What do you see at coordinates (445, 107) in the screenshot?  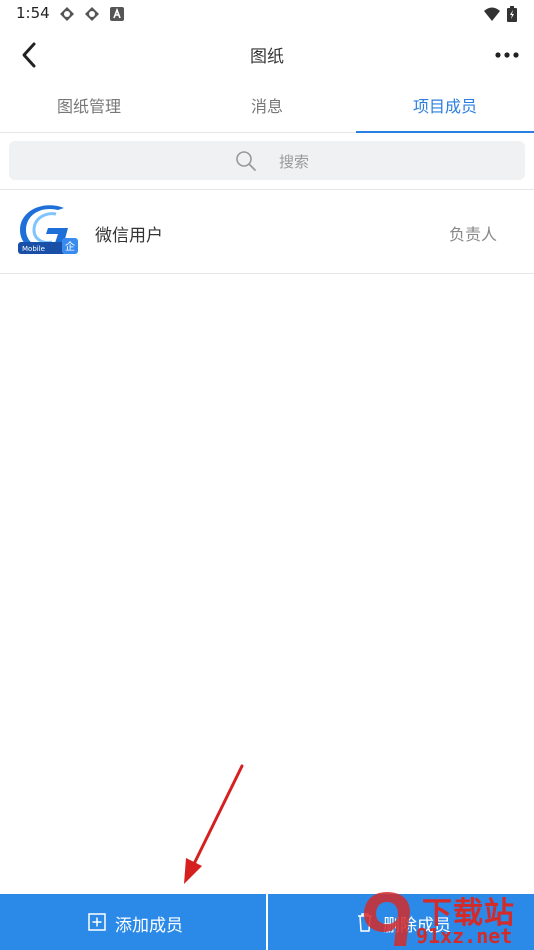 I see `tab-project-members: 项目成员` at bounding box center [445, 107].